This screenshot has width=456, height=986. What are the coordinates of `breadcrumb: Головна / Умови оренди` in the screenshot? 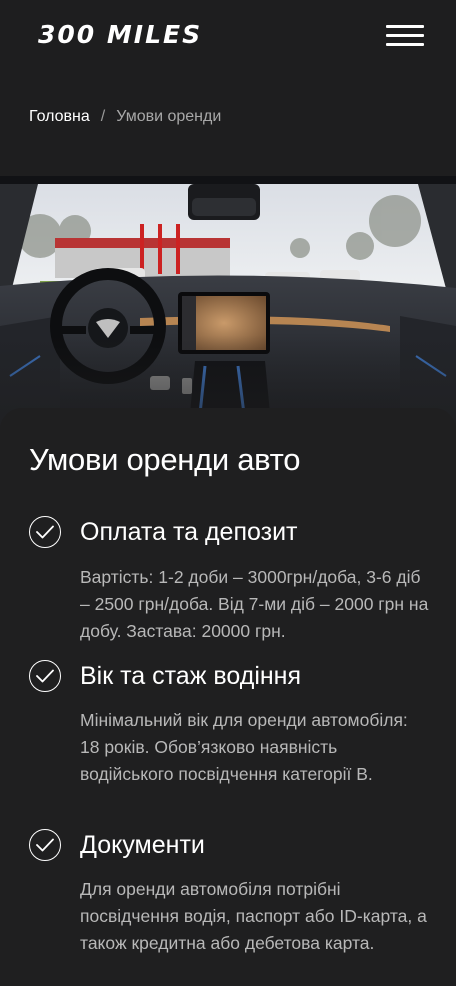 It's located at (125, 117).